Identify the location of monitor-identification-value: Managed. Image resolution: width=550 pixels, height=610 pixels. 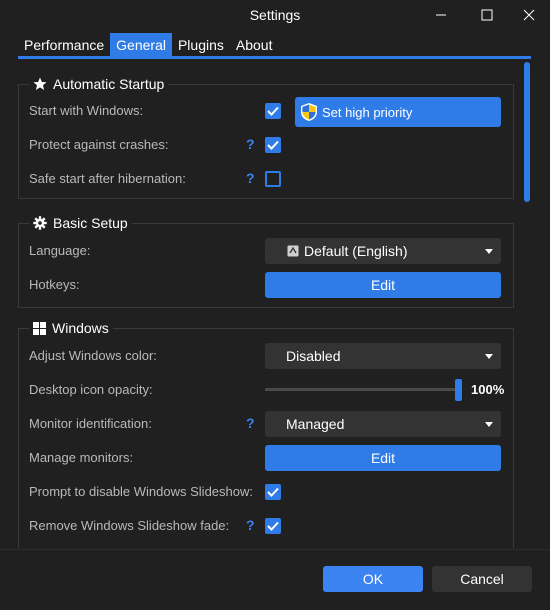
(315, 424).